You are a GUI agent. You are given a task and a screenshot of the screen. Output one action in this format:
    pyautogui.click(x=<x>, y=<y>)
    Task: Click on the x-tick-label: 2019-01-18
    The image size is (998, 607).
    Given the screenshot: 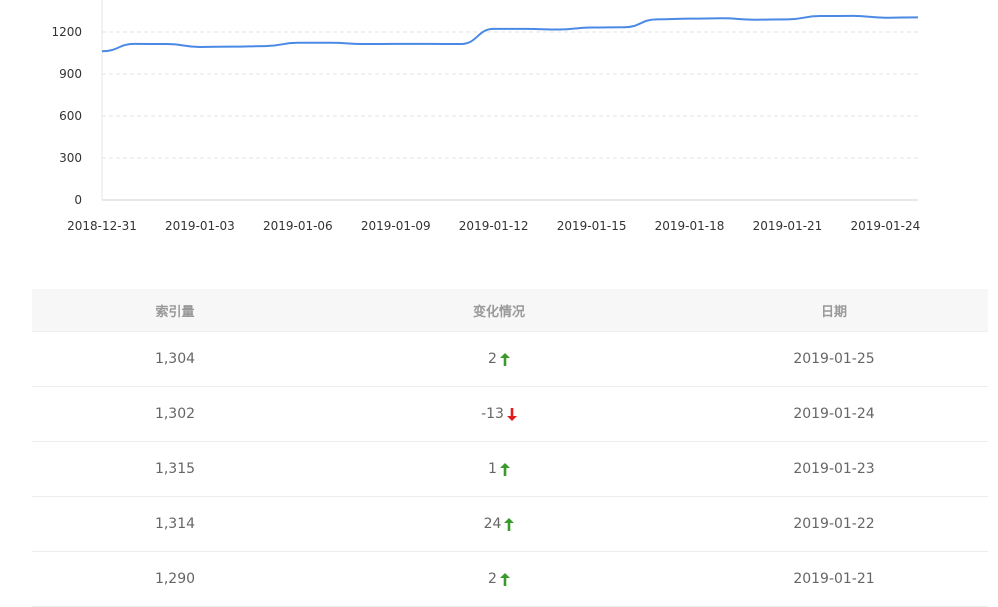 What is the action you would take?
    pyautogui.click(x=690, y=226)
    